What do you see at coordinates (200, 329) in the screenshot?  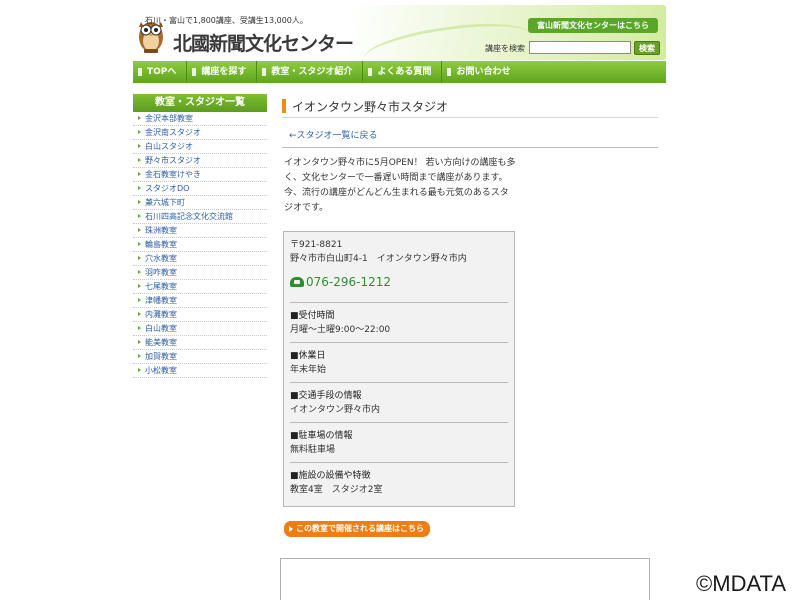 I see `sidebar-item: 白山教室` at bounding box center [200, 329].